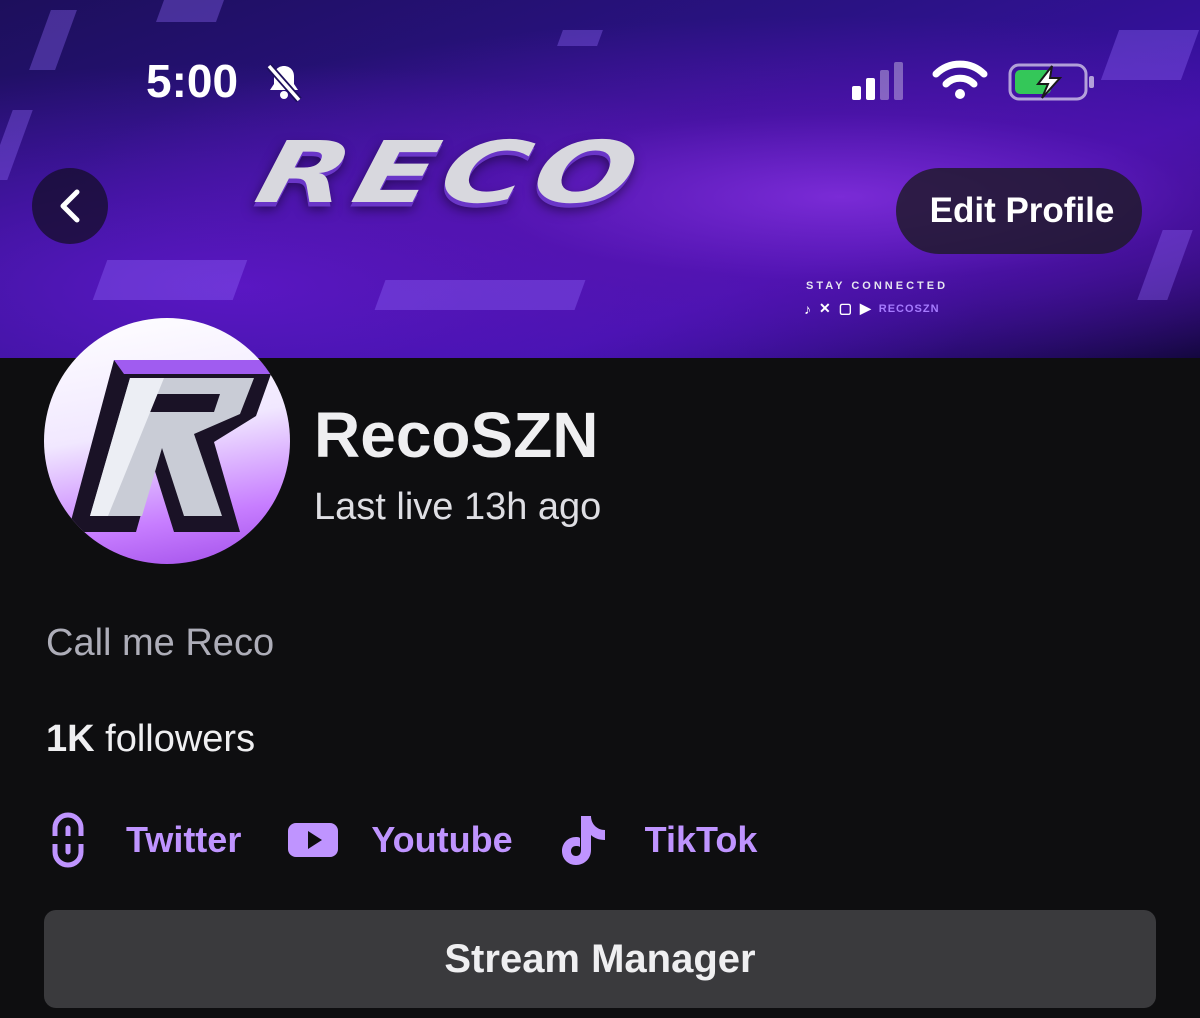 Image resolution: width=1200 pixels, height=1018 pixels. I want to click on tiktok-icon, so click(583, 840).